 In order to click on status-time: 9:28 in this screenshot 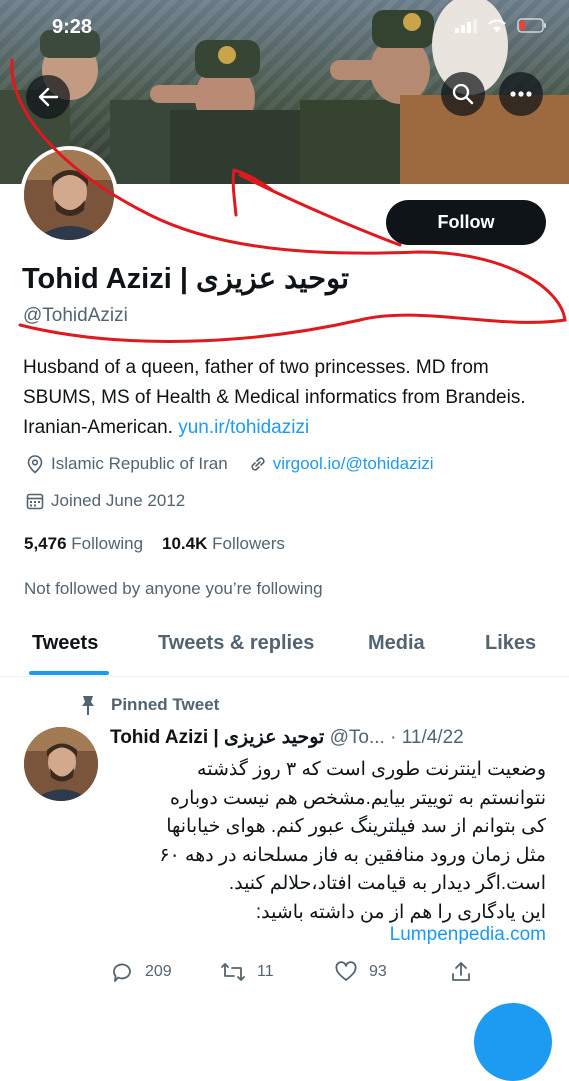, I will do `click(72, 27)`.